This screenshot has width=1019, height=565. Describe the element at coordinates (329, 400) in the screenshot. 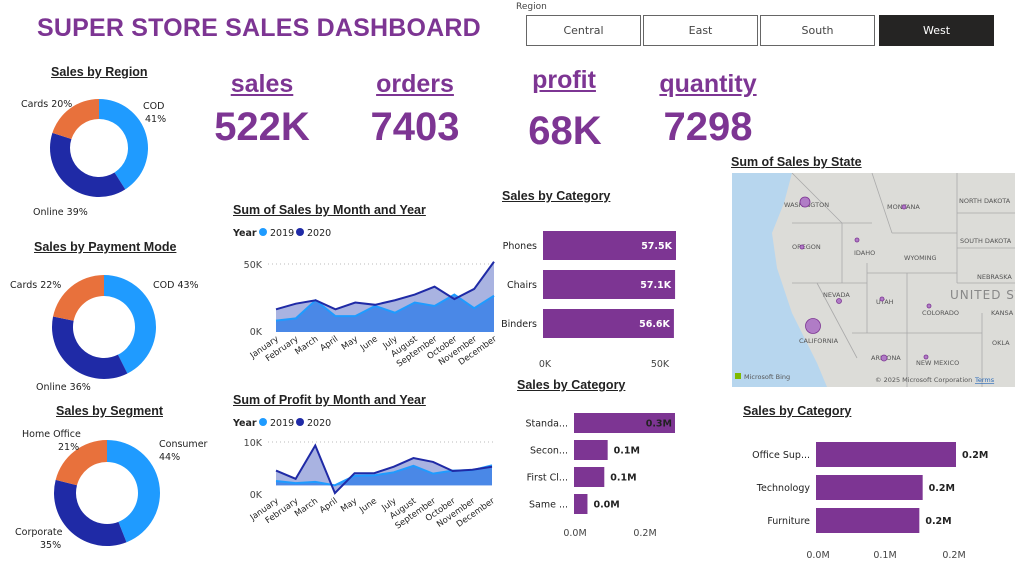

I see `profit-month-title: Sum of Profit by Month and Year` at that location.